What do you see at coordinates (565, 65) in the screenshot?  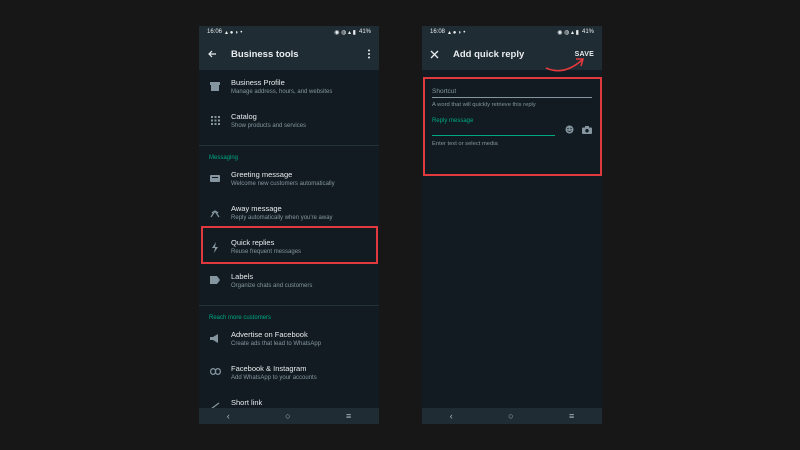 I see `arrow-to-save-icon` at bounding box center [565, 65].